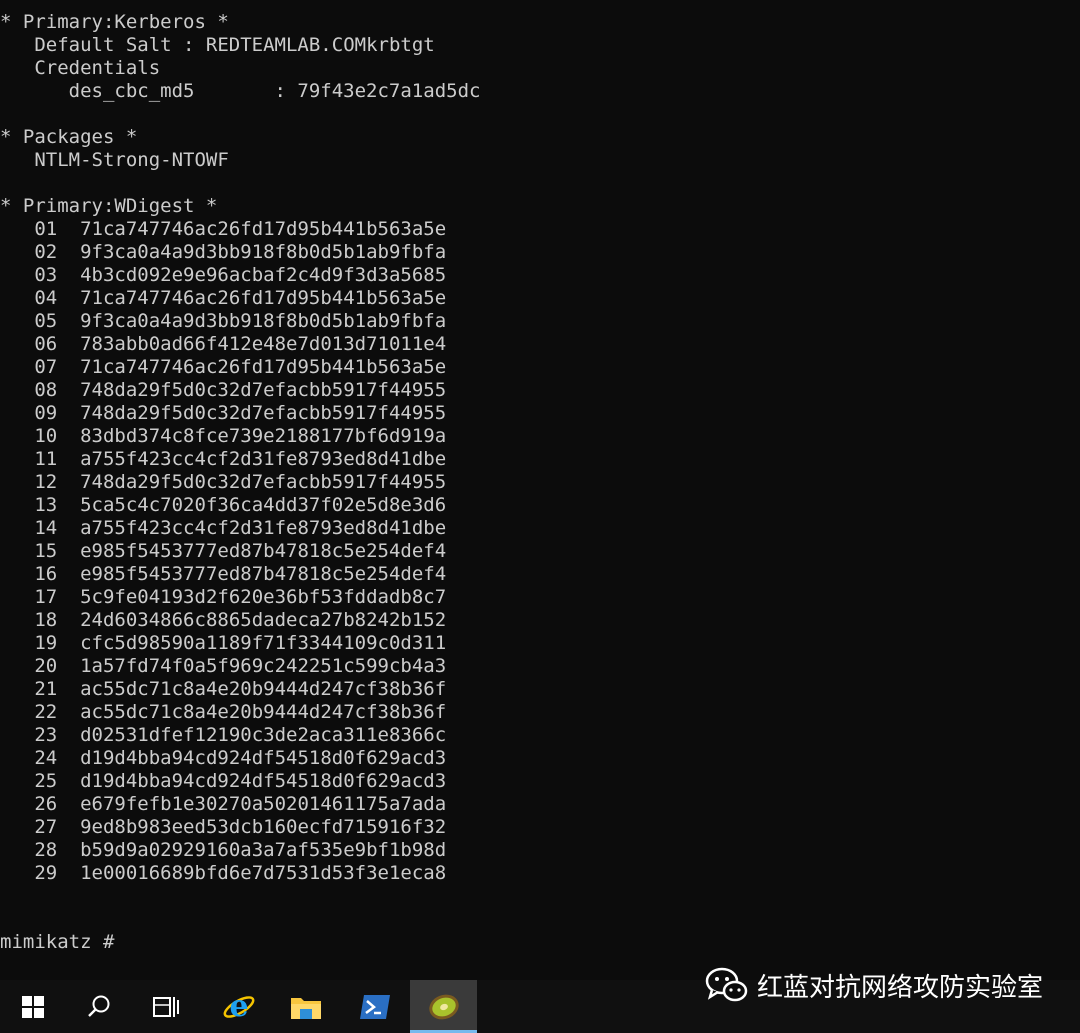  I want to click on hash-index: 29, so click(46, 873).